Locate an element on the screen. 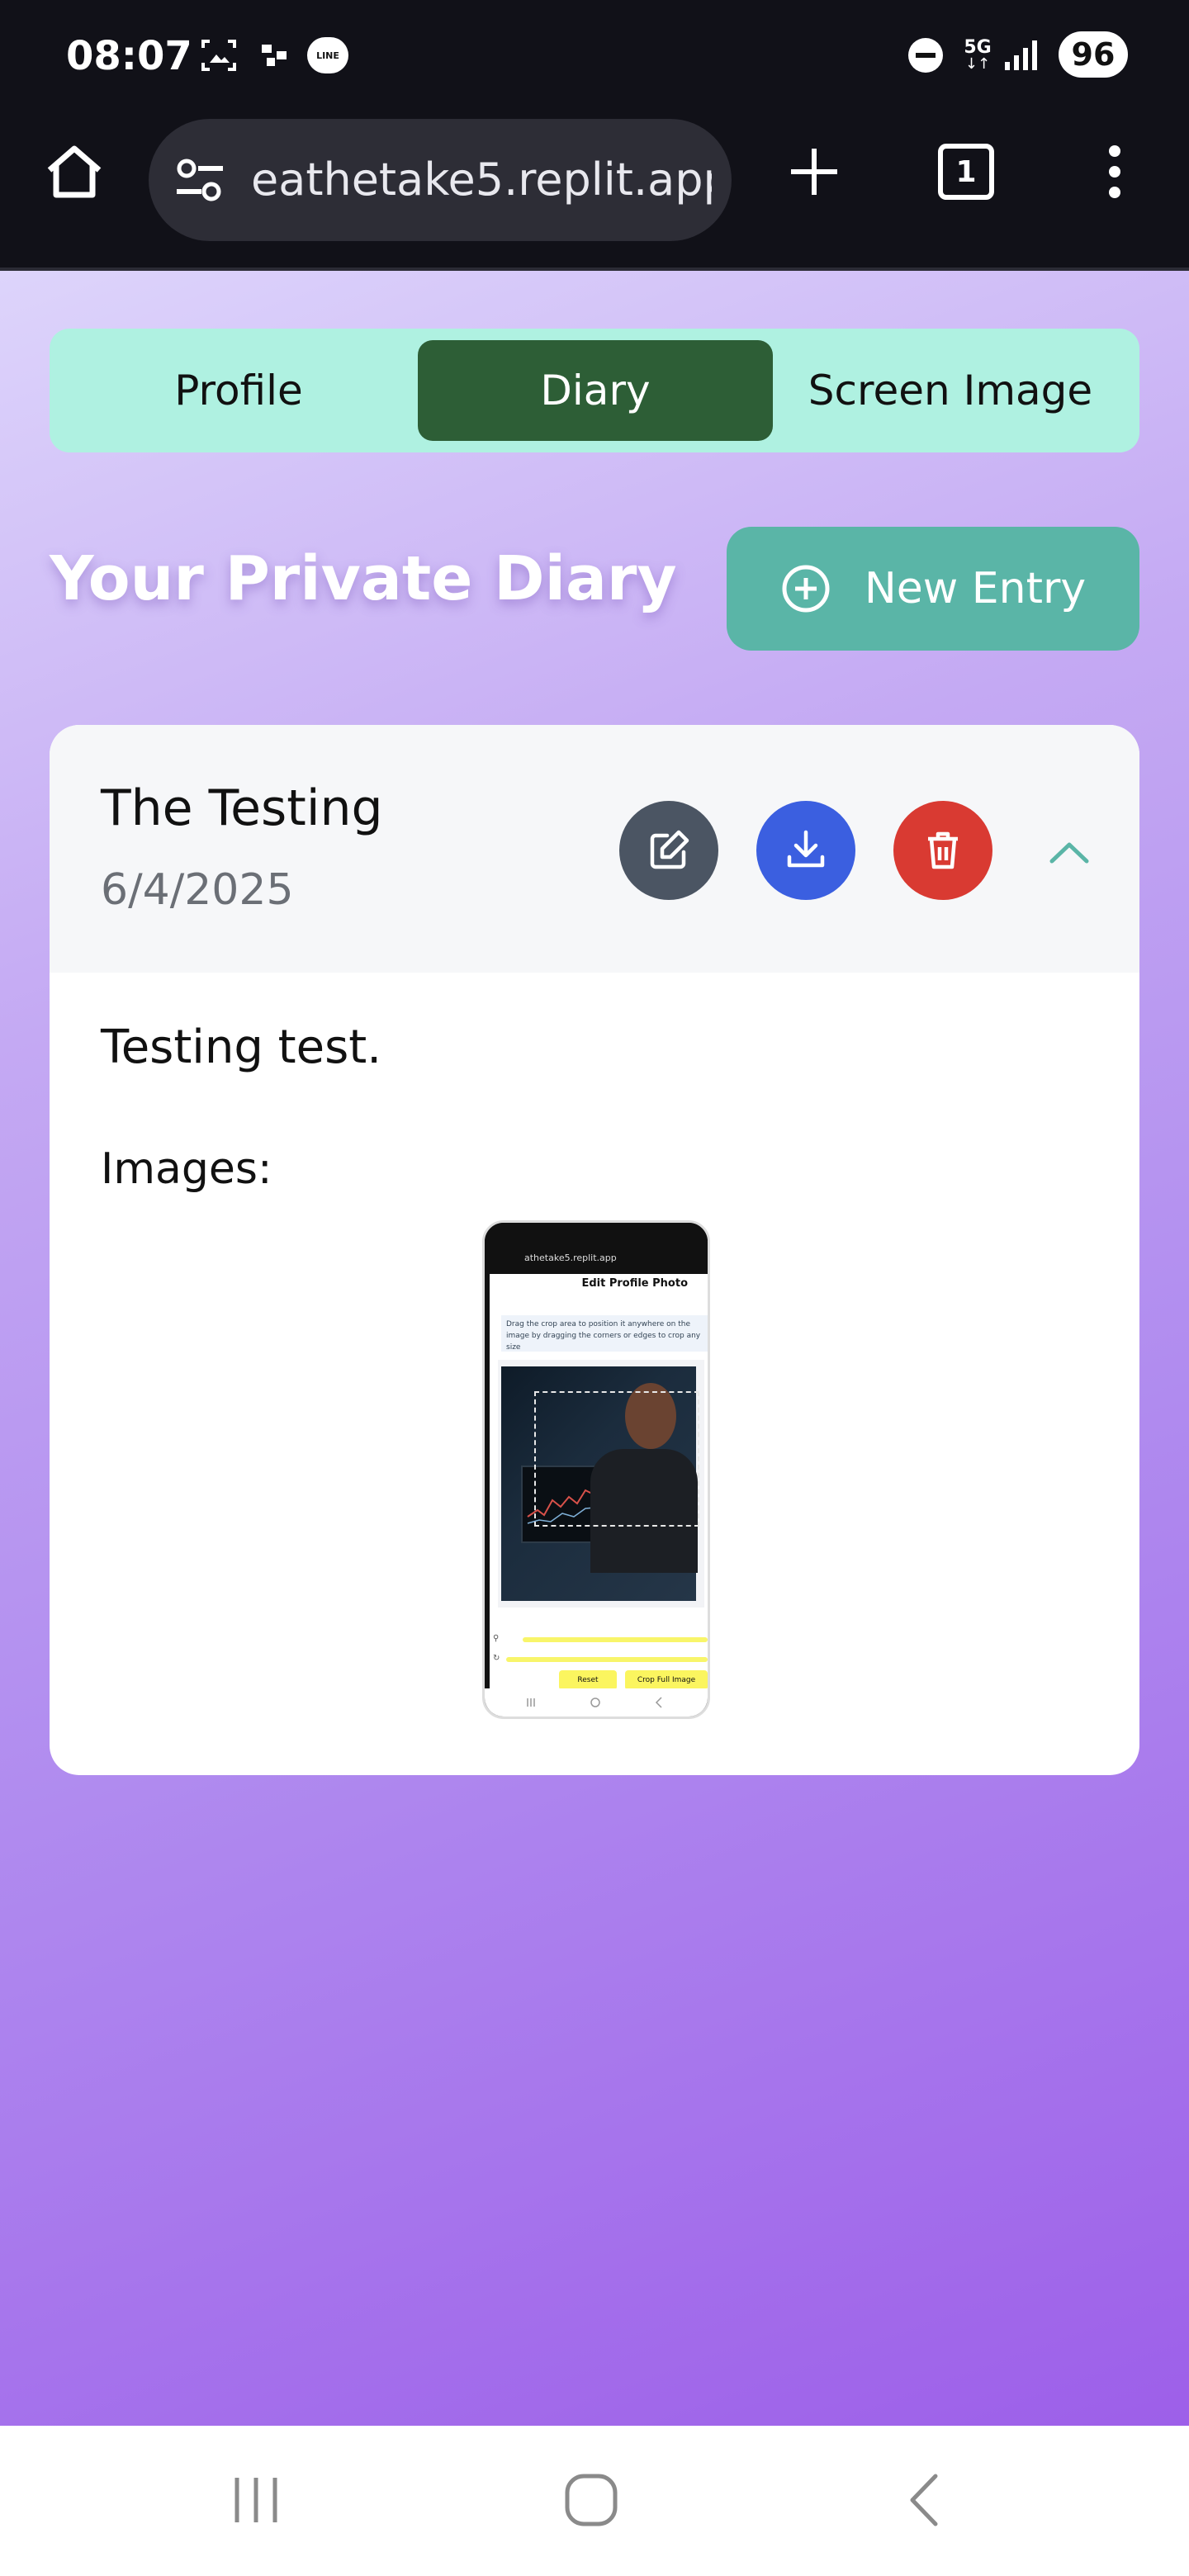 The width and height of the screenshot is (1189, 2576). plus-circle-icon is located at coordinates (805, 588).